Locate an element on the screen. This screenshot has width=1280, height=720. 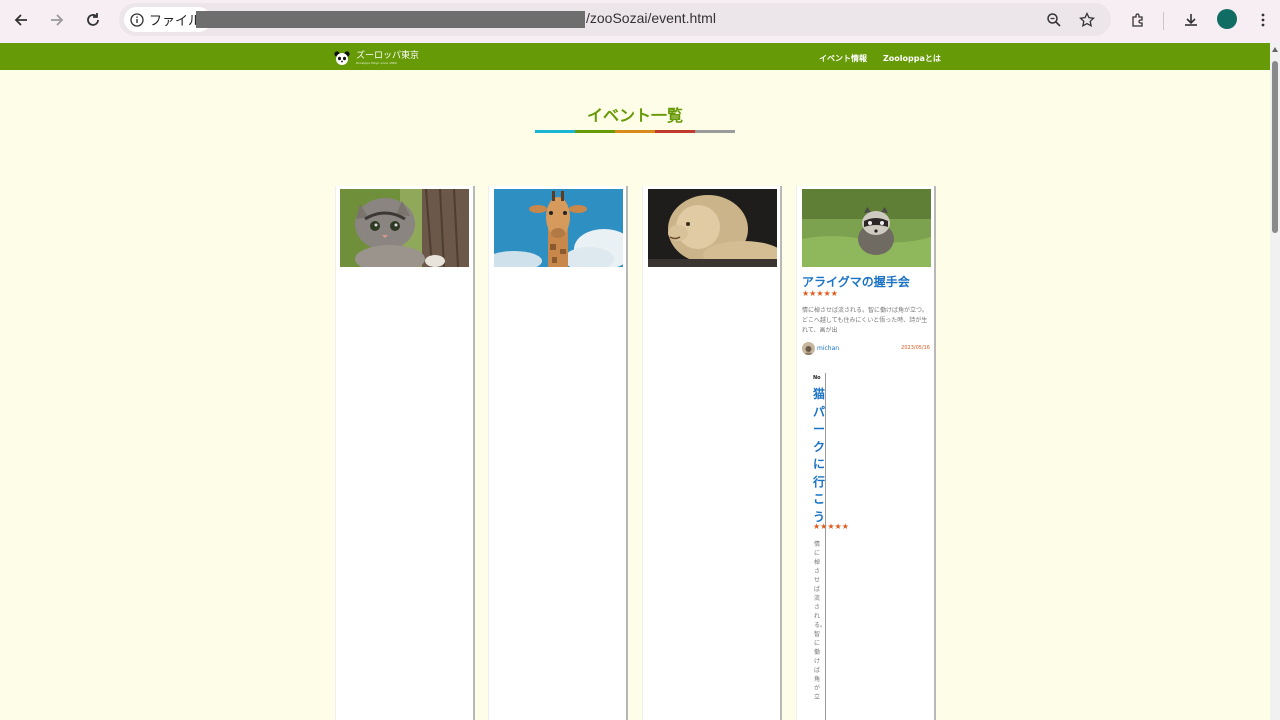
event-image-raccoon is located at coordinates (866, 228).